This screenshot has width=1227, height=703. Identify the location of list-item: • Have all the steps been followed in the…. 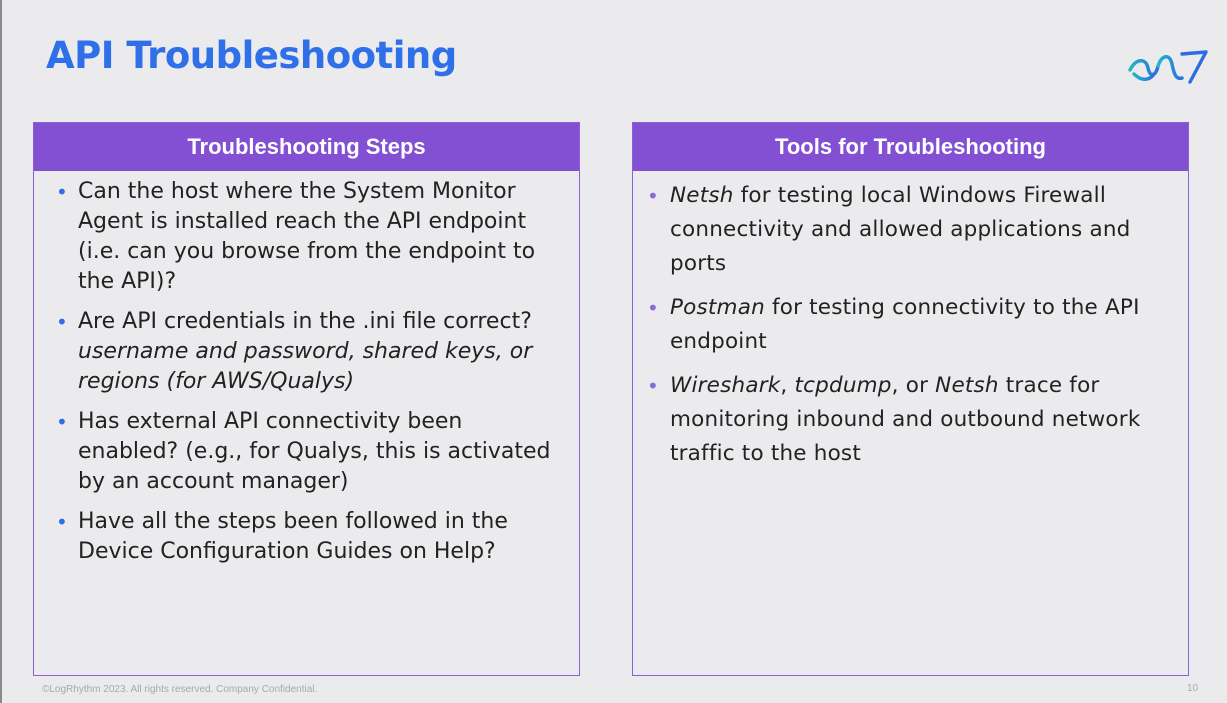
(309, 537).